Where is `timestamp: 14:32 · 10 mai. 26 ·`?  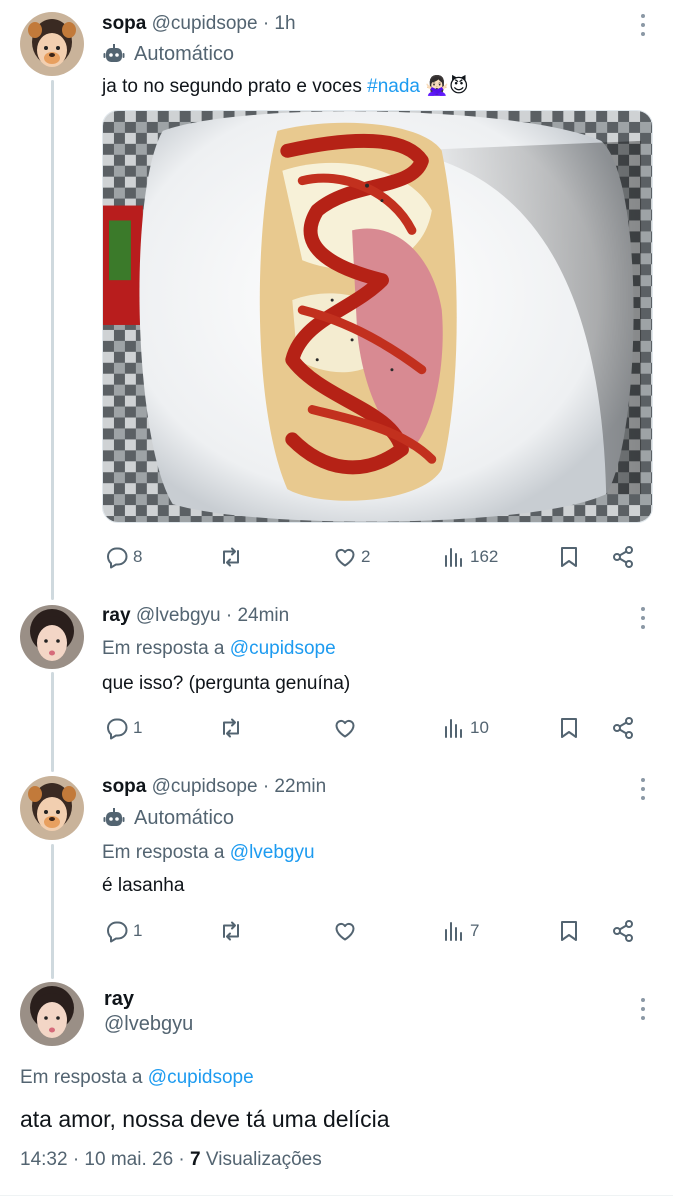
timestamp: 14:32 · 10 mai. 26 · is located at coordinates (105, 1159).